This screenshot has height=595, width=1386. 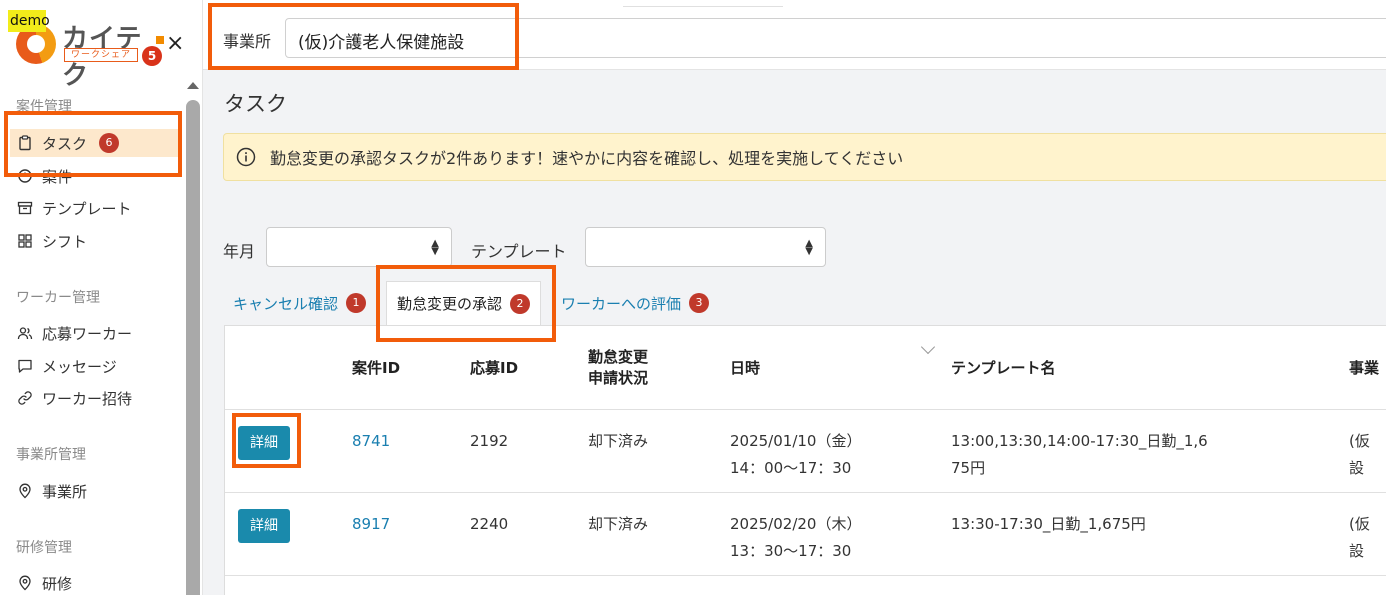 I want to click on sidebar-item-label: シフト, so click(x=65, y=241).